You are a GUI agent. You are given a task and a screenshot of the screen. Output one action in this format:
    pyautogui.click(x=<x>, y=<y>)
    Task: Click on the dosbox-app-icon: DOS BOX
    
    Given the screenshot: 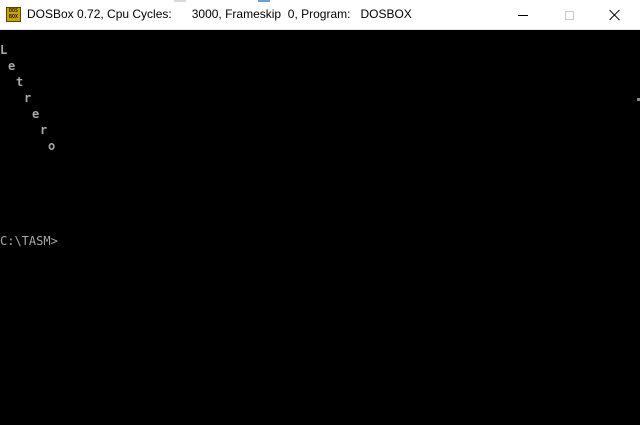 What is the action you would take?
    pyautogui.click(x=13, y=14)
    